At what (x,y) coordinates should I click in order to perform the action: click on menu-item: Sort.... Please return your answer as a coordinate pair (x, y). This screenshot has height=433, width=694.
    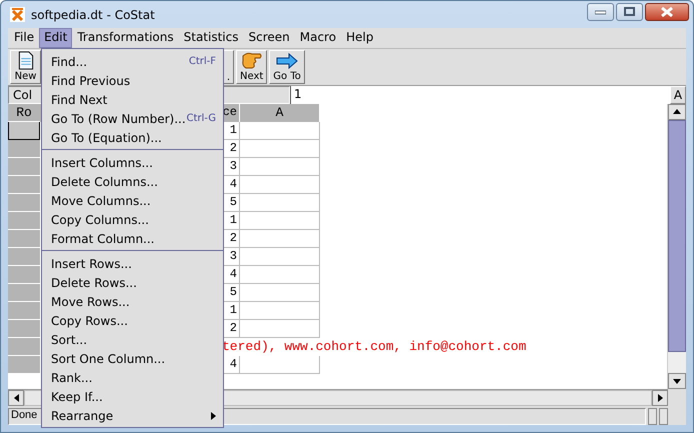
    Looking at the image, I should click on (132, 339).